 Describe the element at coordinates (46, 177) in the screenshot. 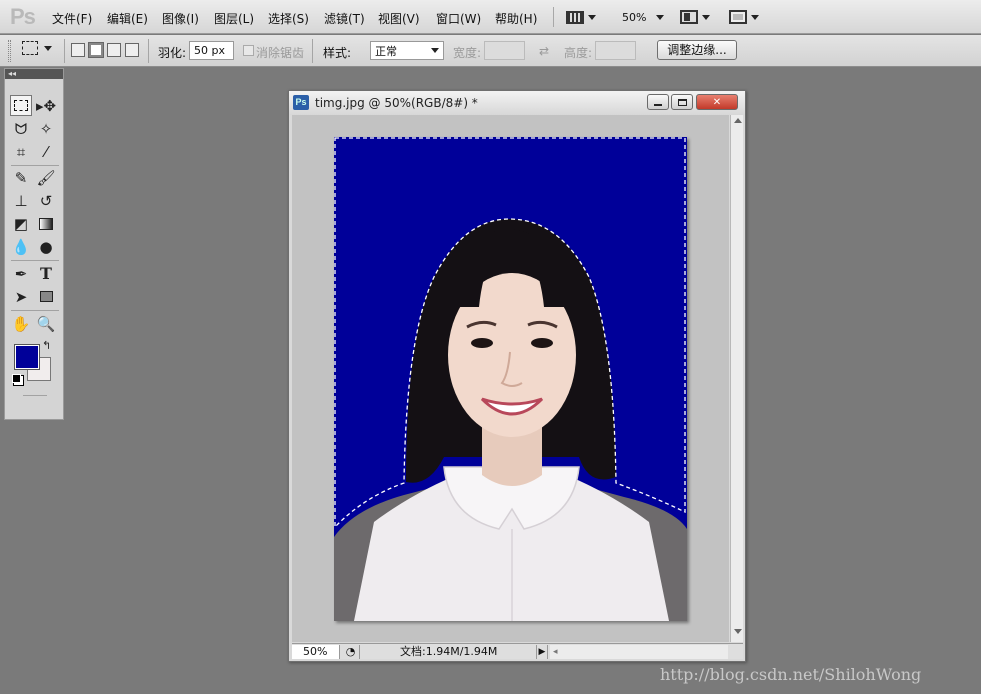

I see `brush-tool-icon: 🖌` at that location.